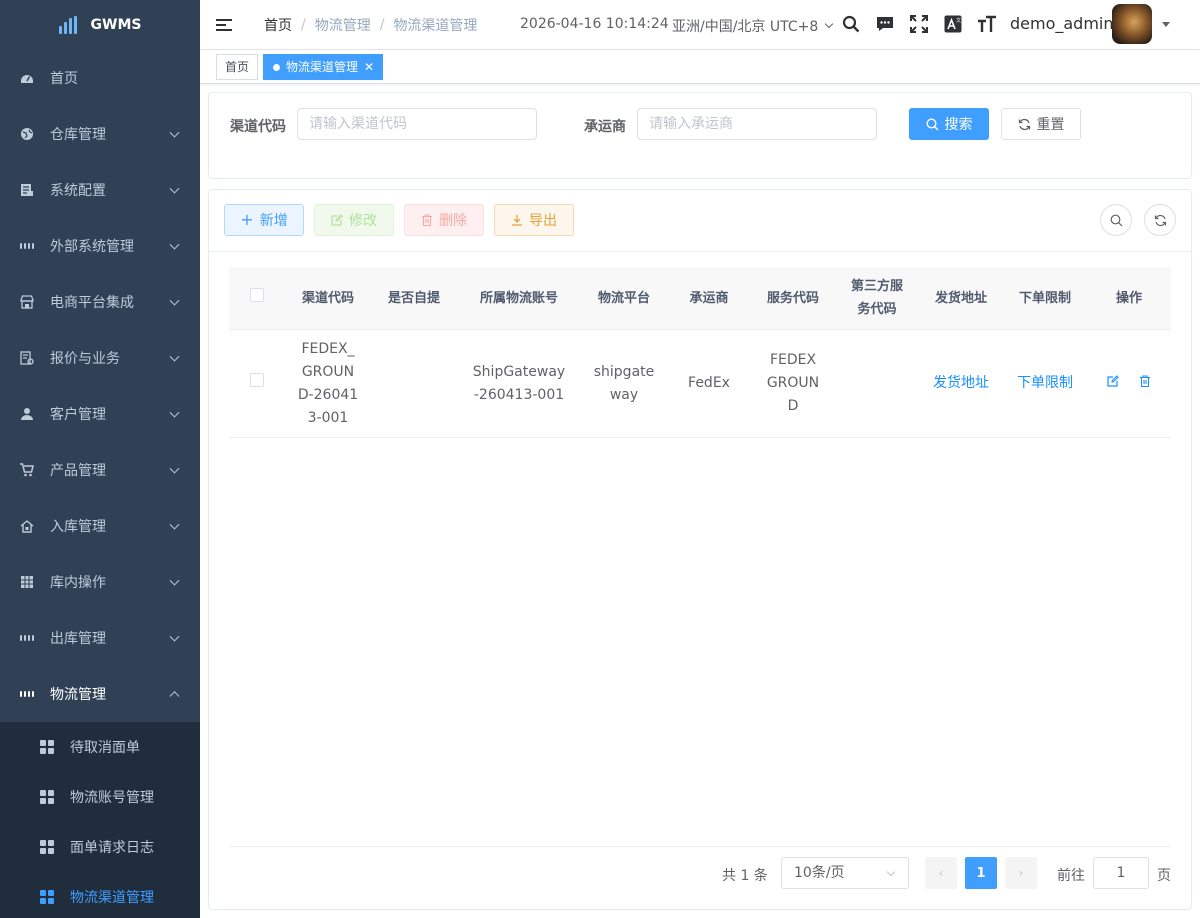  What do you see at coordinates (64, 79) in the screenshot?
I see `sidebar-item-label: 首页` at bounding box center [64, 79].